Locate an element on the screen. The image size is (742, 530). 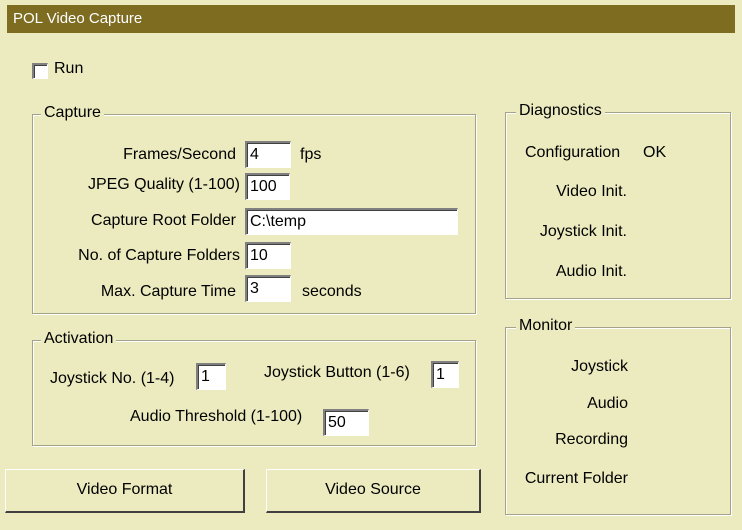
configuration-status: OK is located at coordinates (655, 152).